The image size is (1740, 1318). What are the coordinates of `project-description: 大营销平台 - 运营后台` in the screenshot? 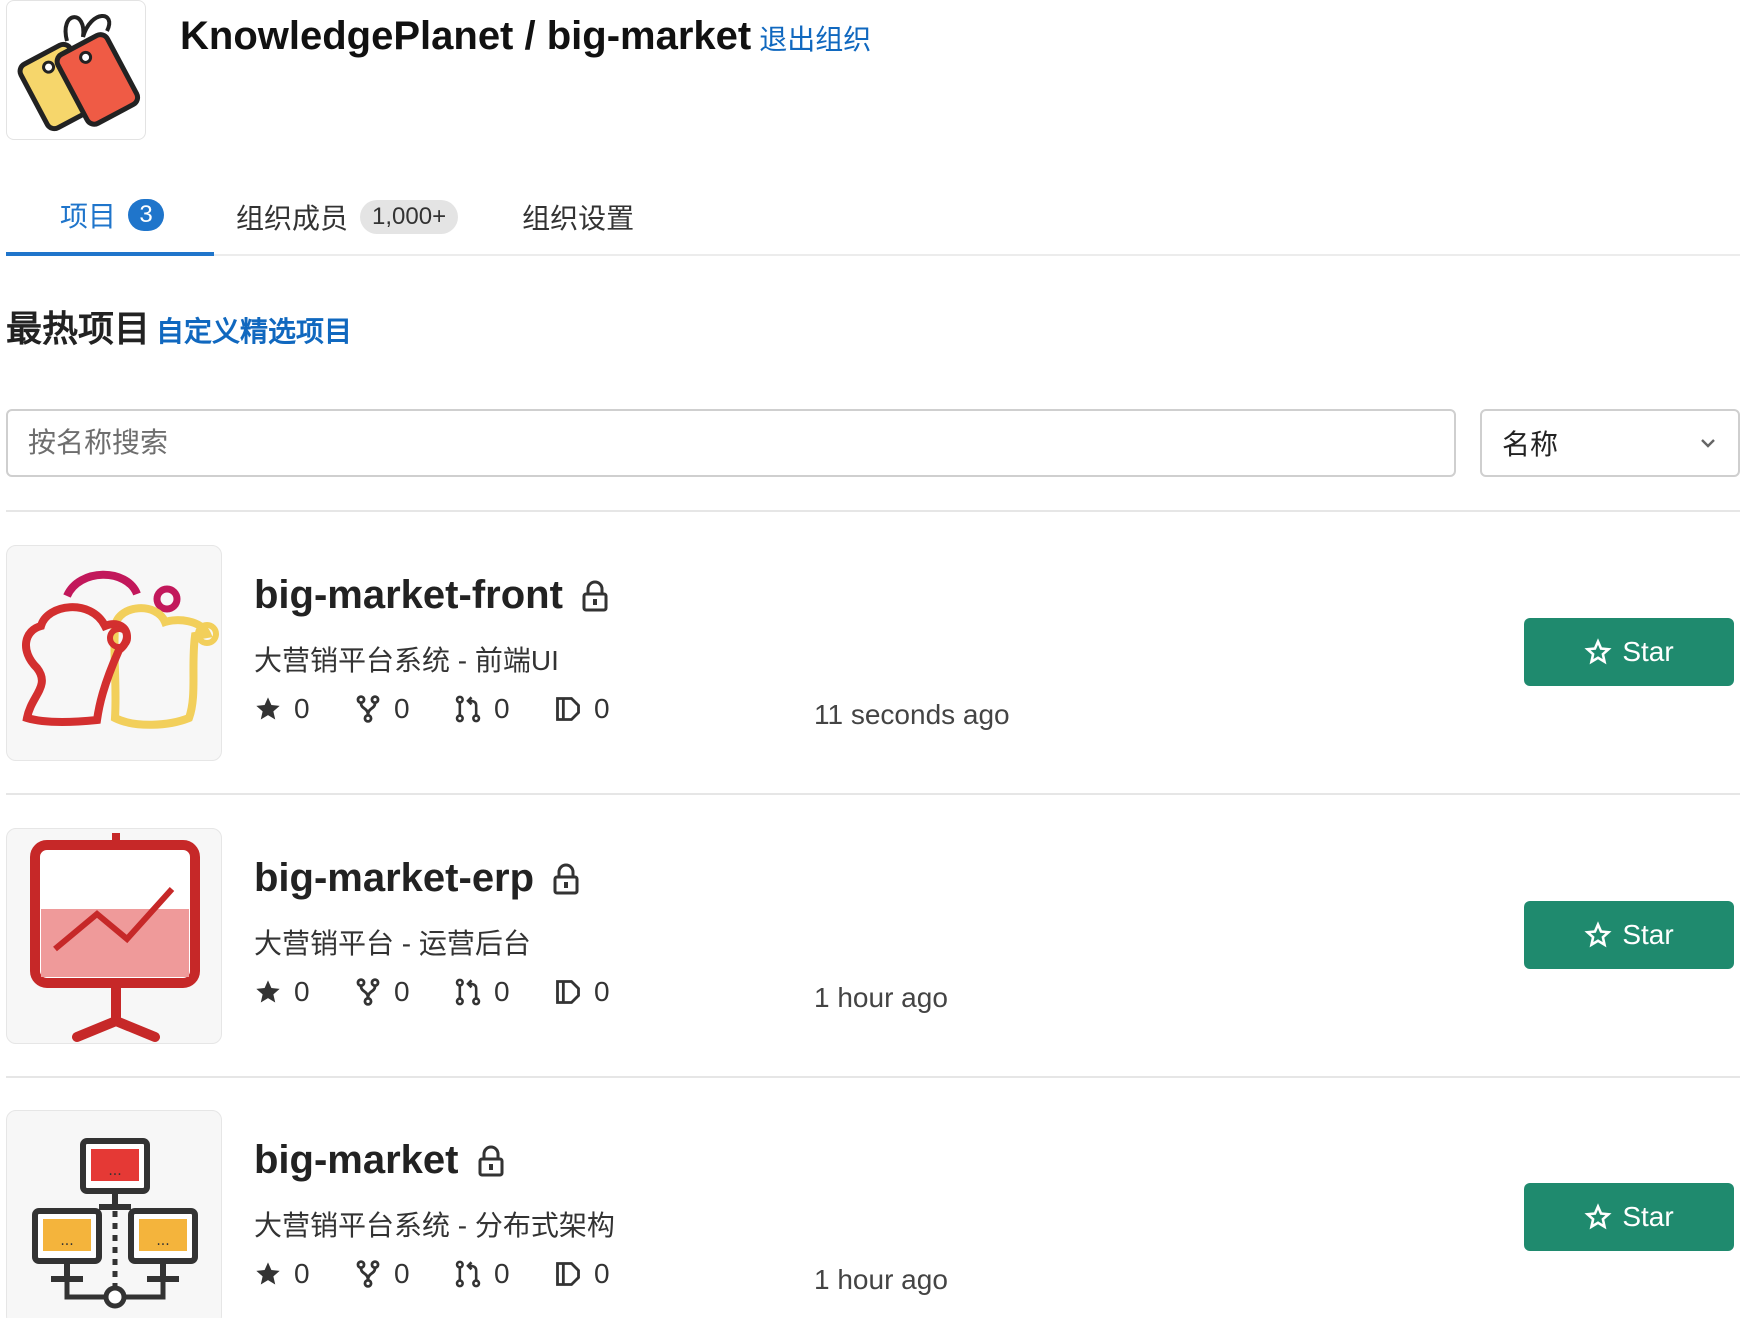 It's located at (392, 943).